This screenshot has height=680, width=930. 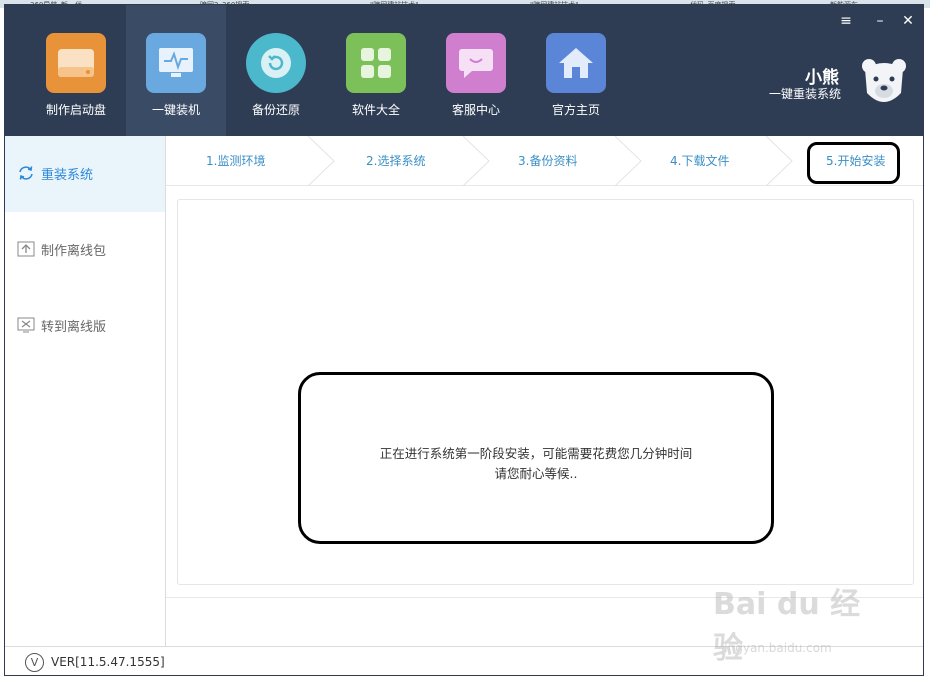 I want to click on sidebar-item-reinstall: 重装系统, so click(x=85, y=174).